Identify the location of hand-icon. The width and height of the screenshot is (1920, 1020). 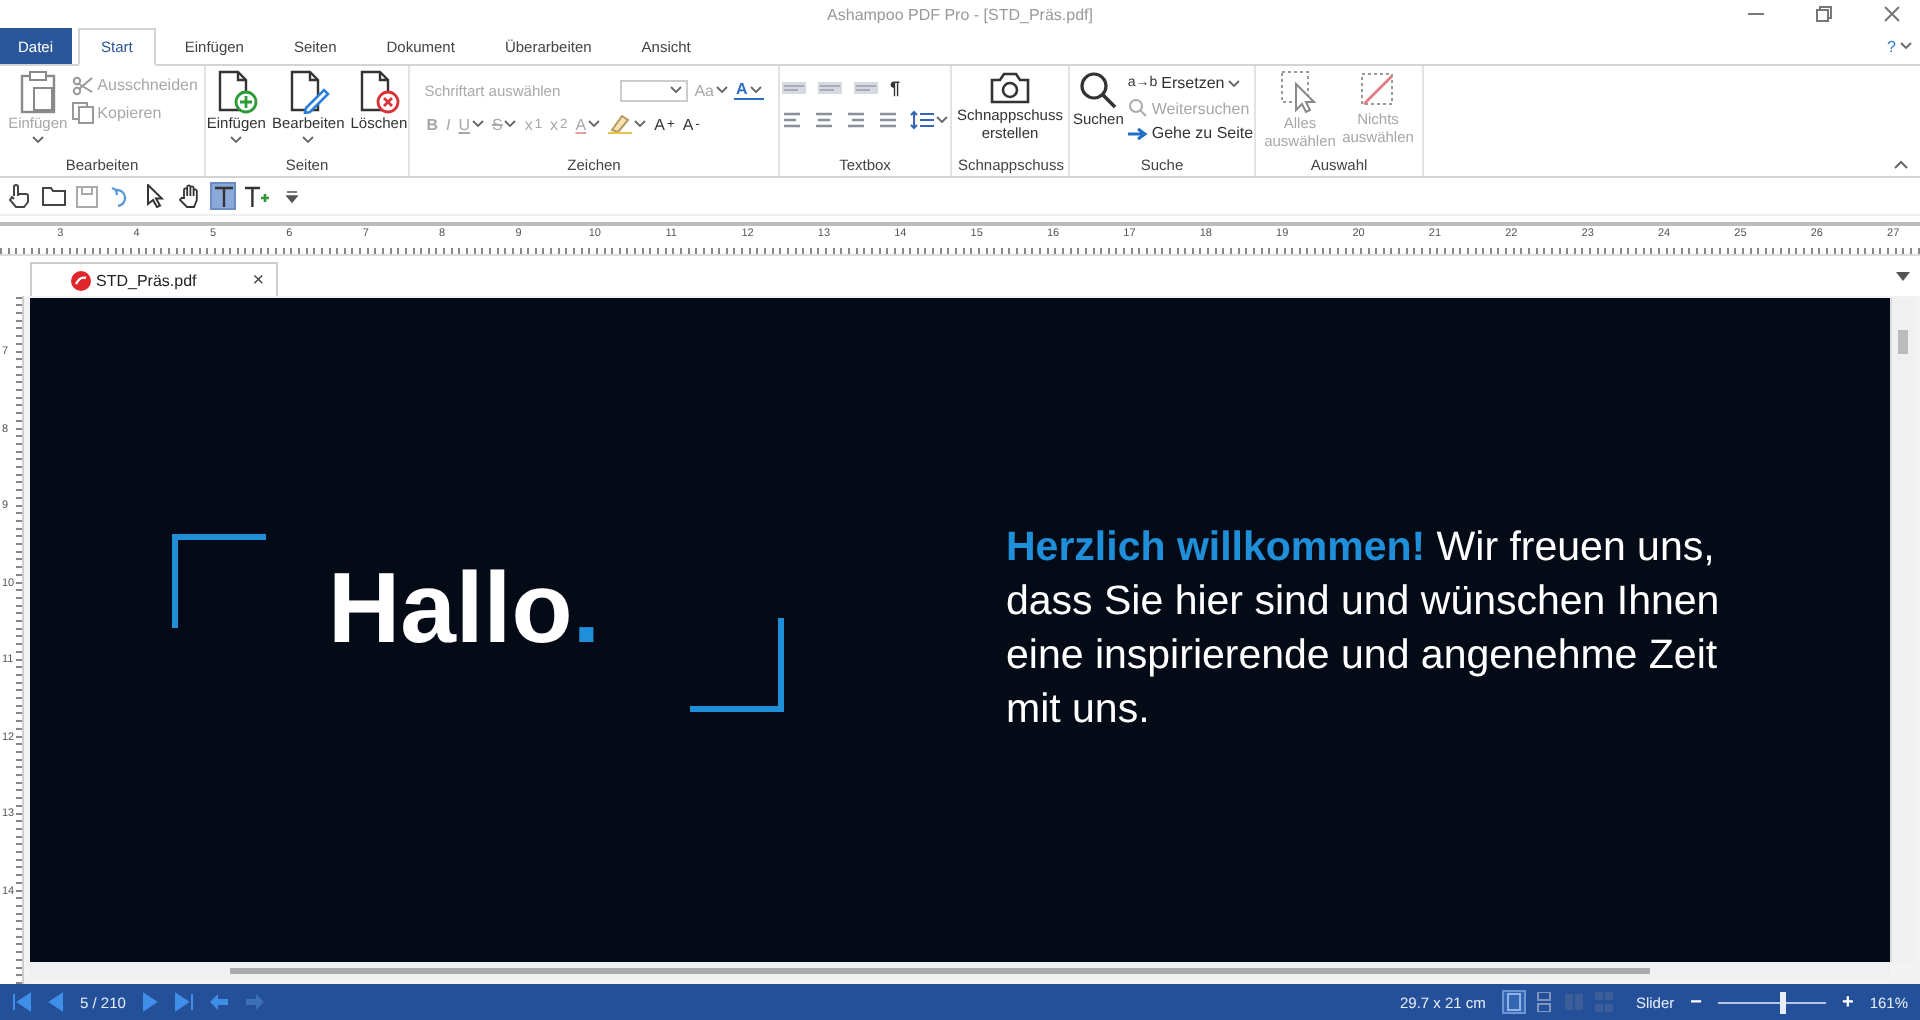
(189, 196).